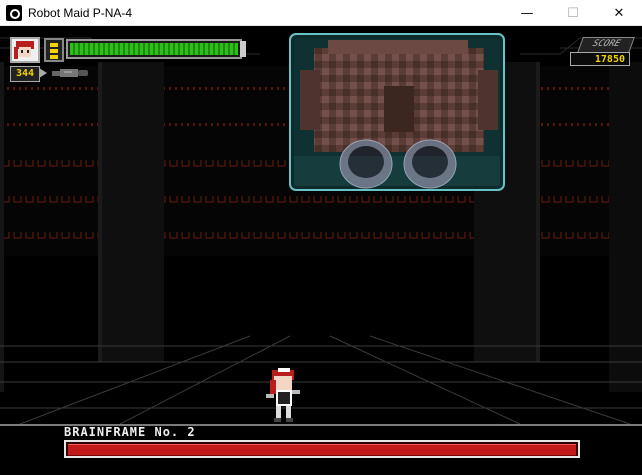 Image resolution: width=642 pixels, height=475 pixels. I want to click on health-bar-cap, so click(243, 49).